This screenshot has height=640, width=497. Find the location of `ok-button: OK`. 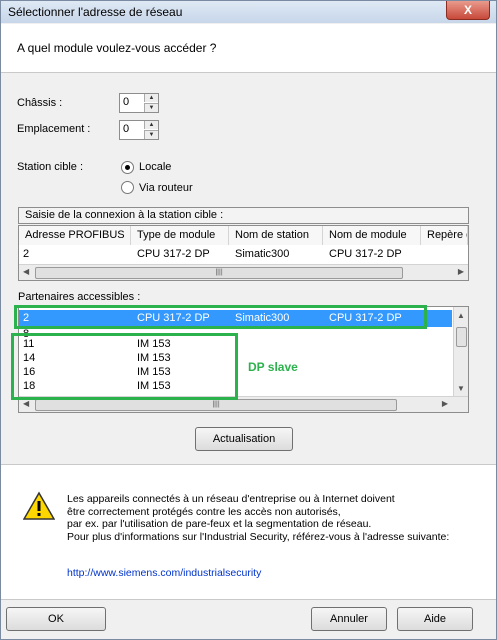

ok-button: OK is located at coordinates (56, 619).